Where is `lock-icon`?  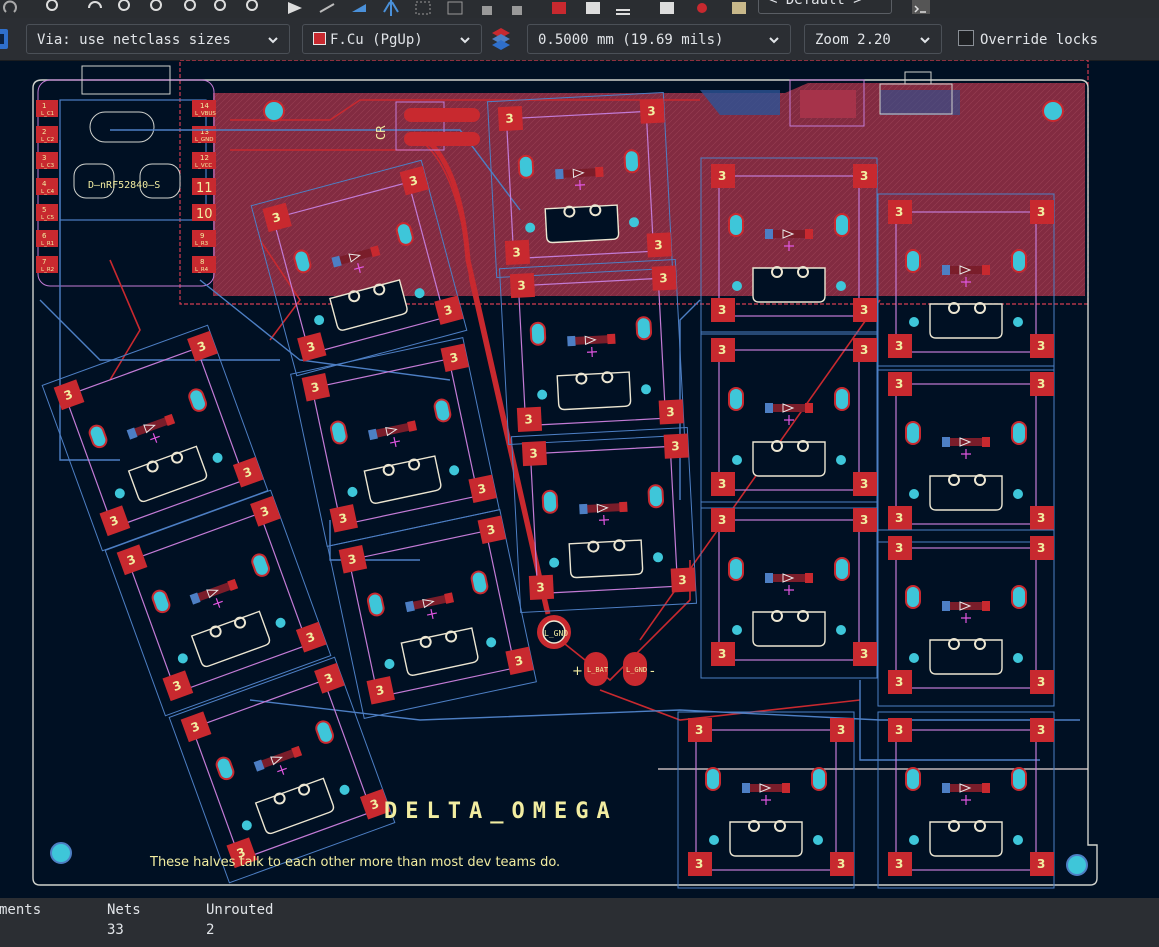 lock-icon is located at coordinates (487, 8).